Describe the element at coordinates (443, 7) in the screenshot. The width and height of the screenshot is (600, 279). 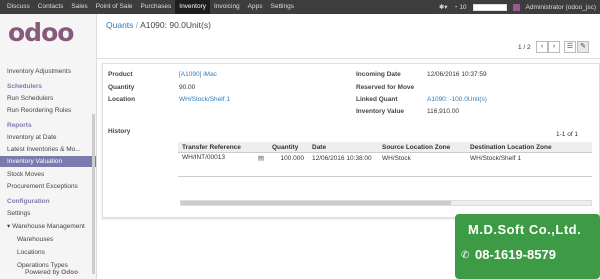
I see `bug-icon: ✱▾` at that location.